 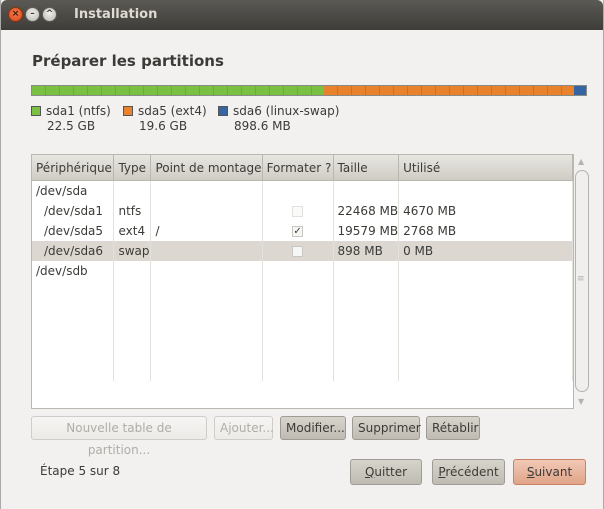 I want to click on cell-size, so click(x=366, y=190).